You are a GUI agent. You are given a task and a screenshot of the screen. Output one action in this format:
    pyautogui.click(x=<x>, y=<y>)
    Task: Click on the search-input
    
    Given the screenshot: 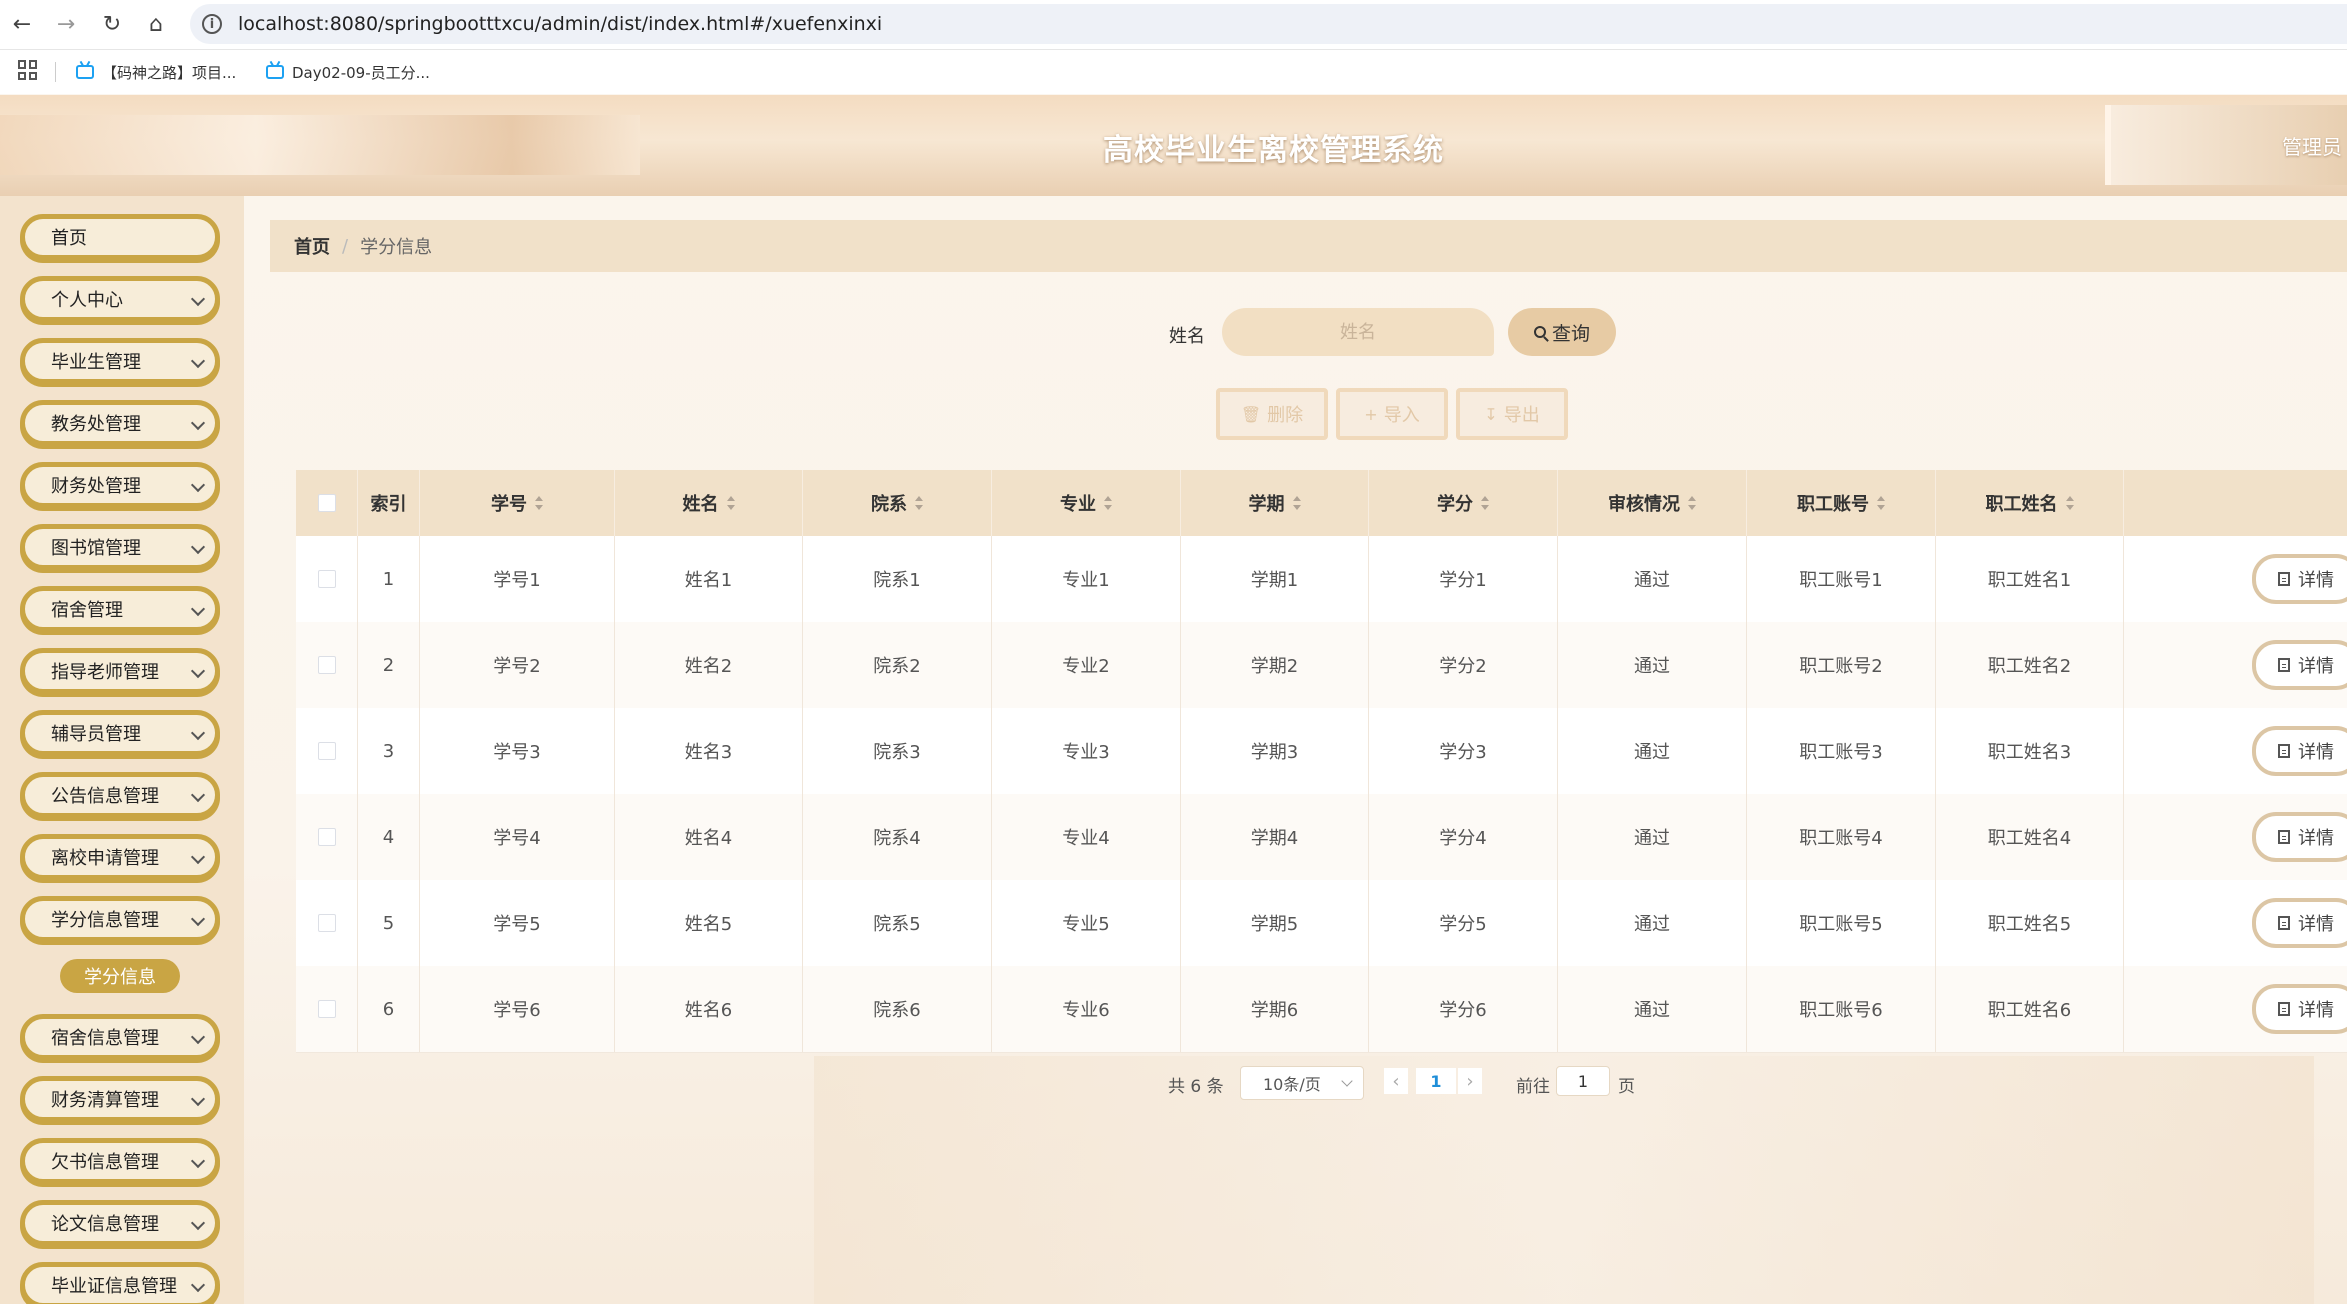 What is the action you would take?
    pyautogui.click(x=1358, y=332)
    